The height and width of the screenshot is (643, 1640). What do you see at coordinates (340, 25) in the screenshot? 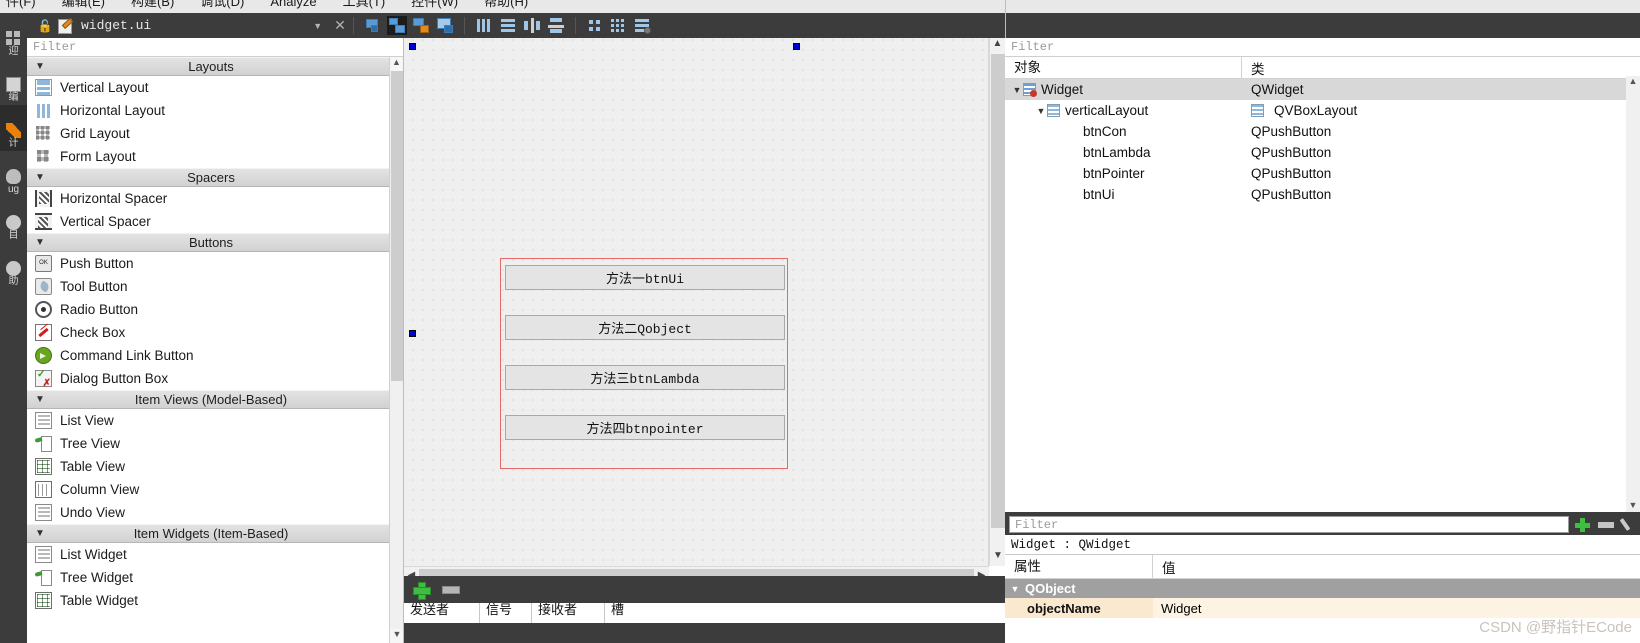
I see `close-icon: ✕` at bounding box center [340, 25].